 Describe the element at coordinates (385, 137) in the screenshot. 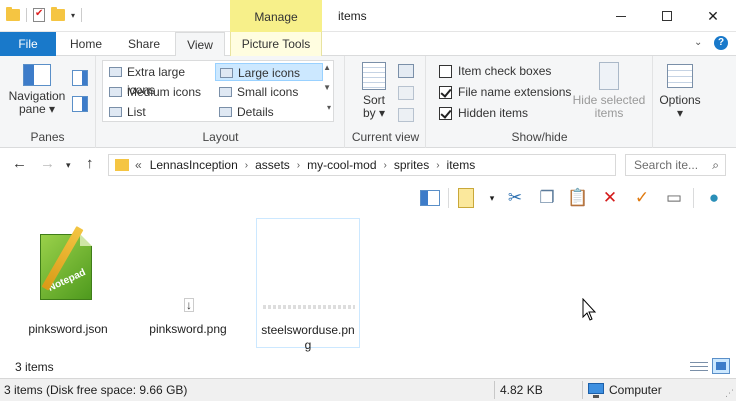

I see `current-view-group-label: Current view` at that location.